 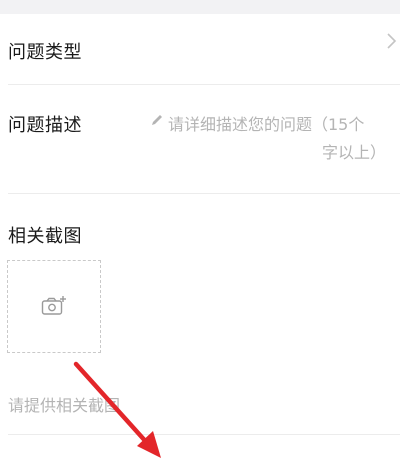 I want to click on screenshot-hint: 请提供相关截图, so click(x=64, y=405).